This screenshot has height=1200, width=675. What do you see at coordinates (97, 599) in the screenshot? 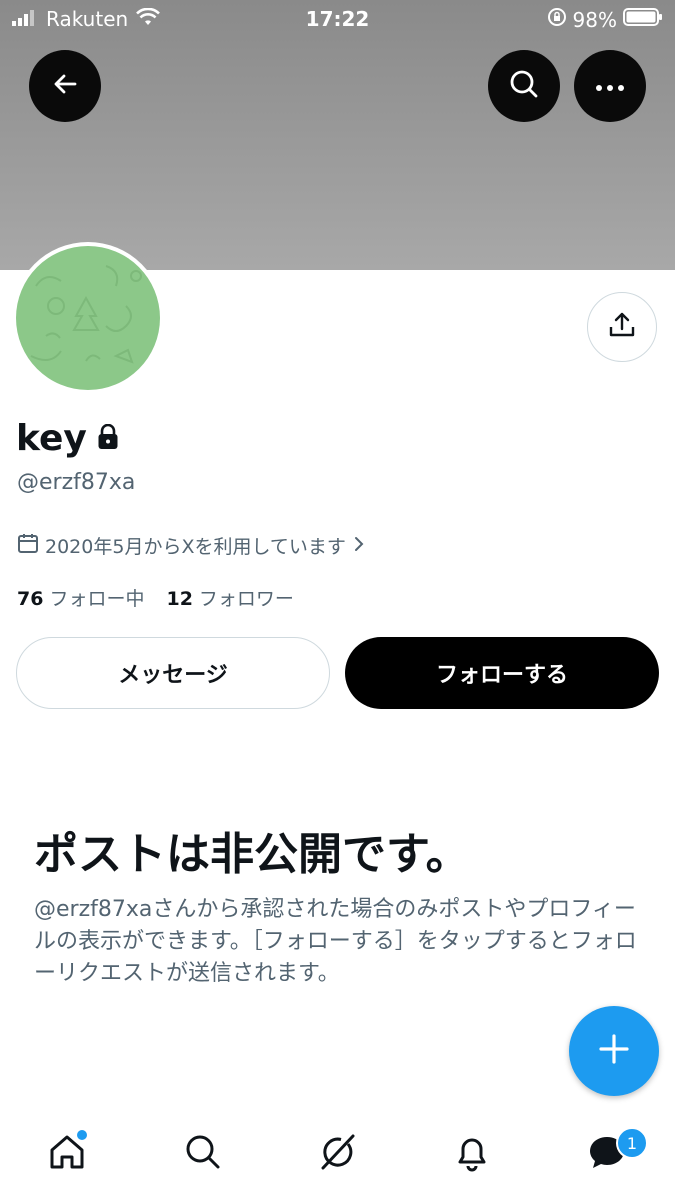
I see `following-label: フォロー中` at bounding box center [97, 599].